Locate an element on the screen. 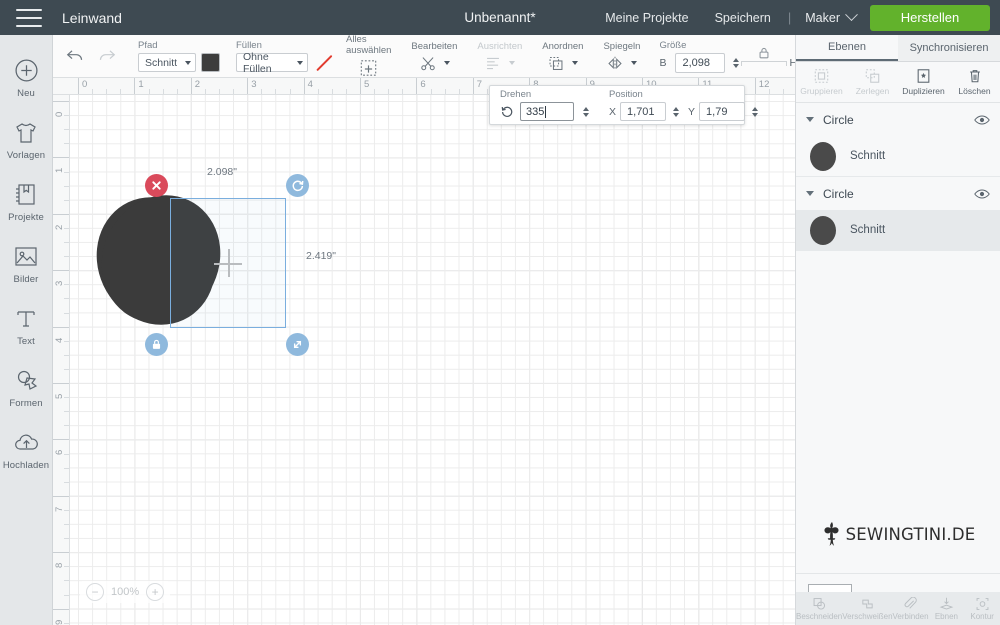  position-x-input: 1,701 is located at coordinates (643, 111).